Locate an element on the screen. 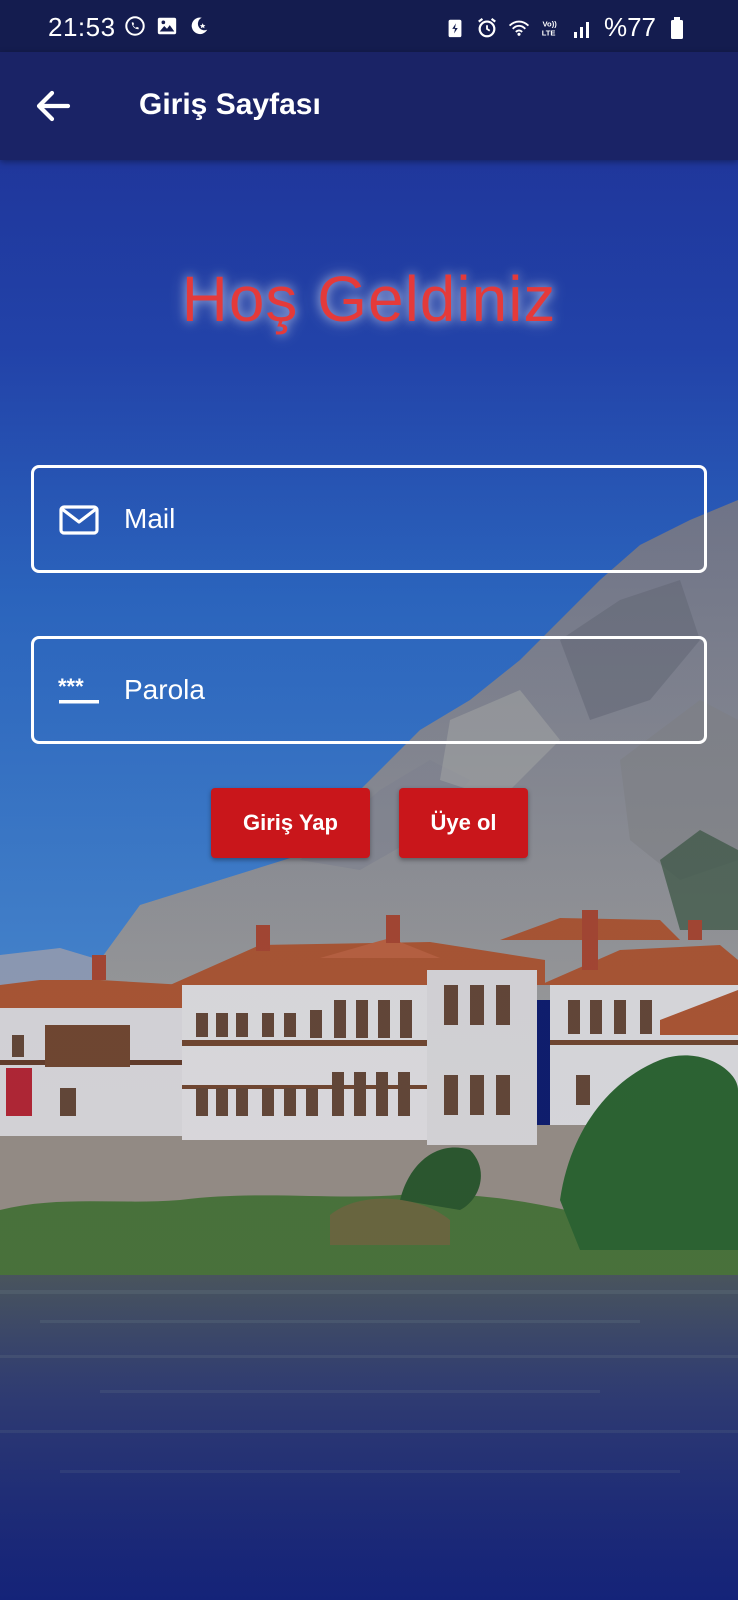  page-title: Giriş Sayfası is located at coordinates (230, 104).